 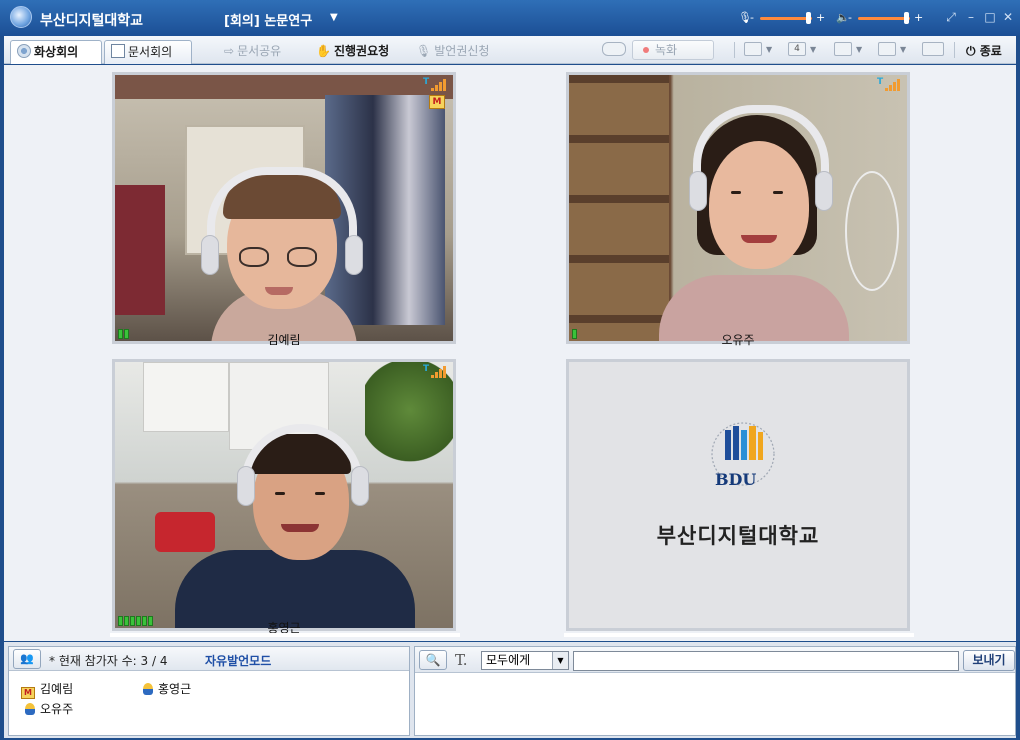 What do you see at coordinates (461, 660) in the screenshot?
I see `font-settings-icon: T.` at bounding box center [461, 660].